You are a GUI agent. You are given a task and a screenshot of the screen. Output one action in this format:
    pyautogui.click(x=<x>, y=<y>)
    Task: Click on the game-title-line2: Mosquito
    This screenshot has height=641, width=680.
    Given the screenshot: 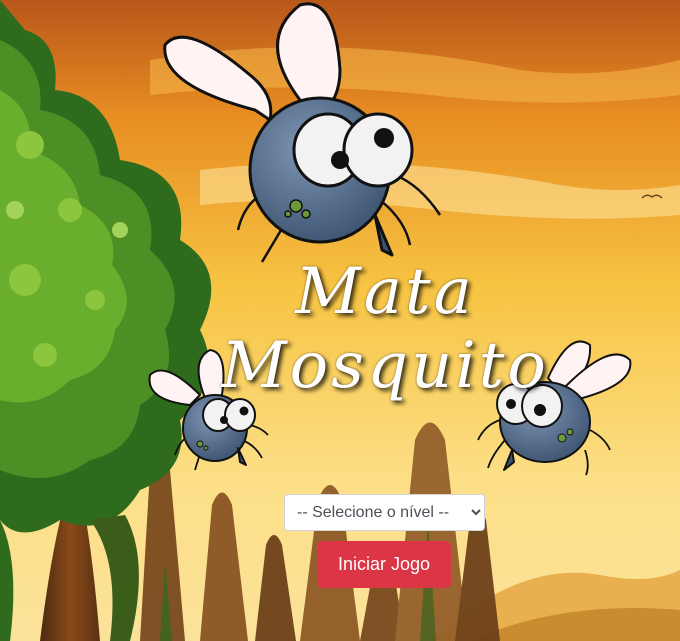 What is the action you would take?
    pyautogui.click(x=385, y=366)
    